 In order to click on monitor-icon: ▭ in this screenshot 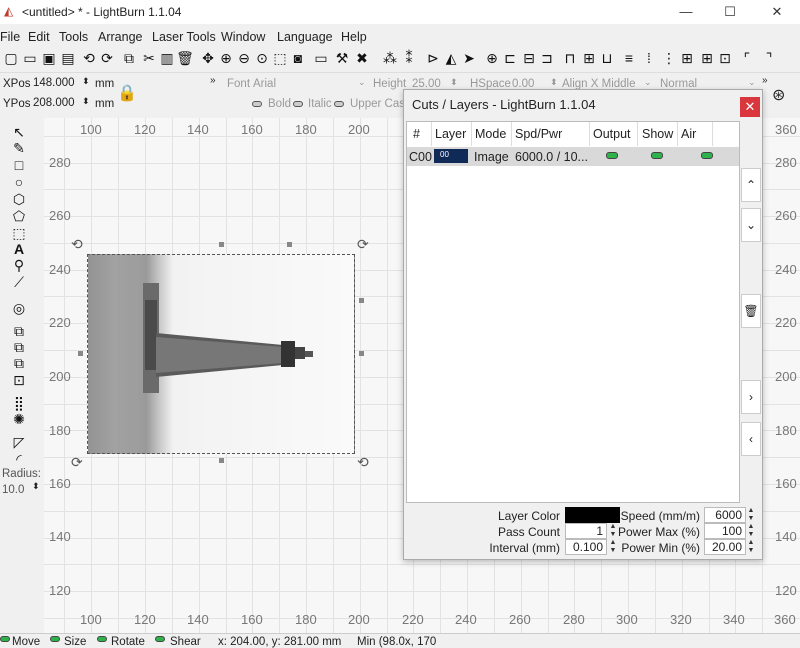, I will do `click(321, 58)`.